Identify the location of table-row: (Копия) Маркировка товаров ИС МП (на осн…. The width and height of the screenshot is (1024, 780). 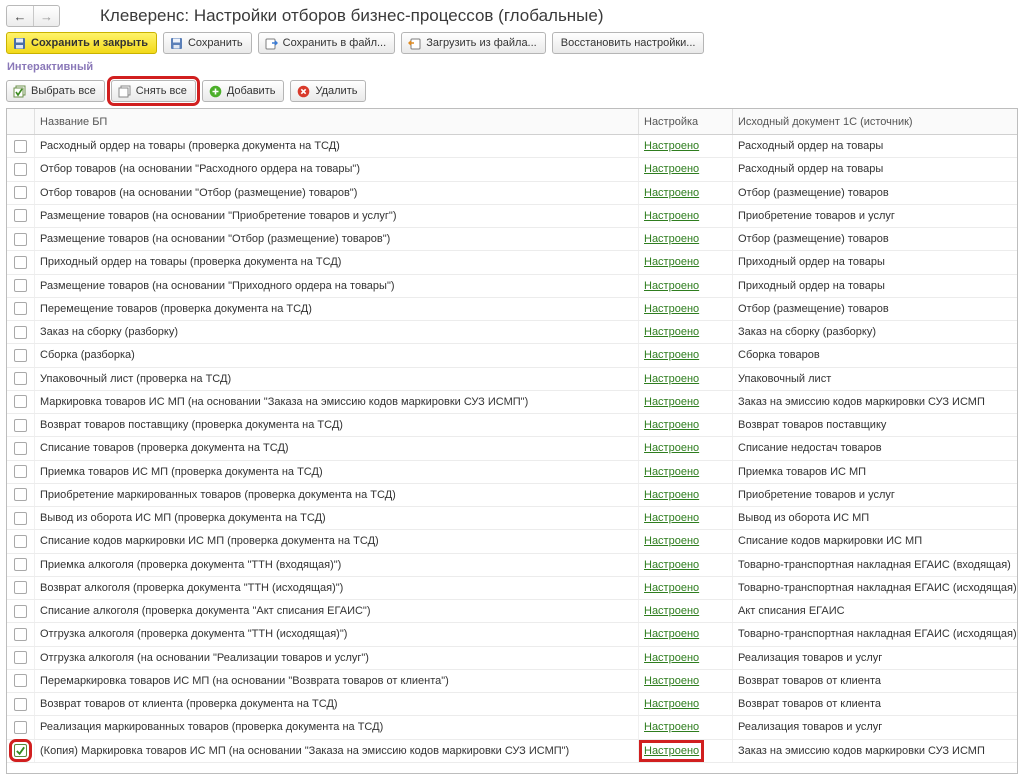
(512, 751).